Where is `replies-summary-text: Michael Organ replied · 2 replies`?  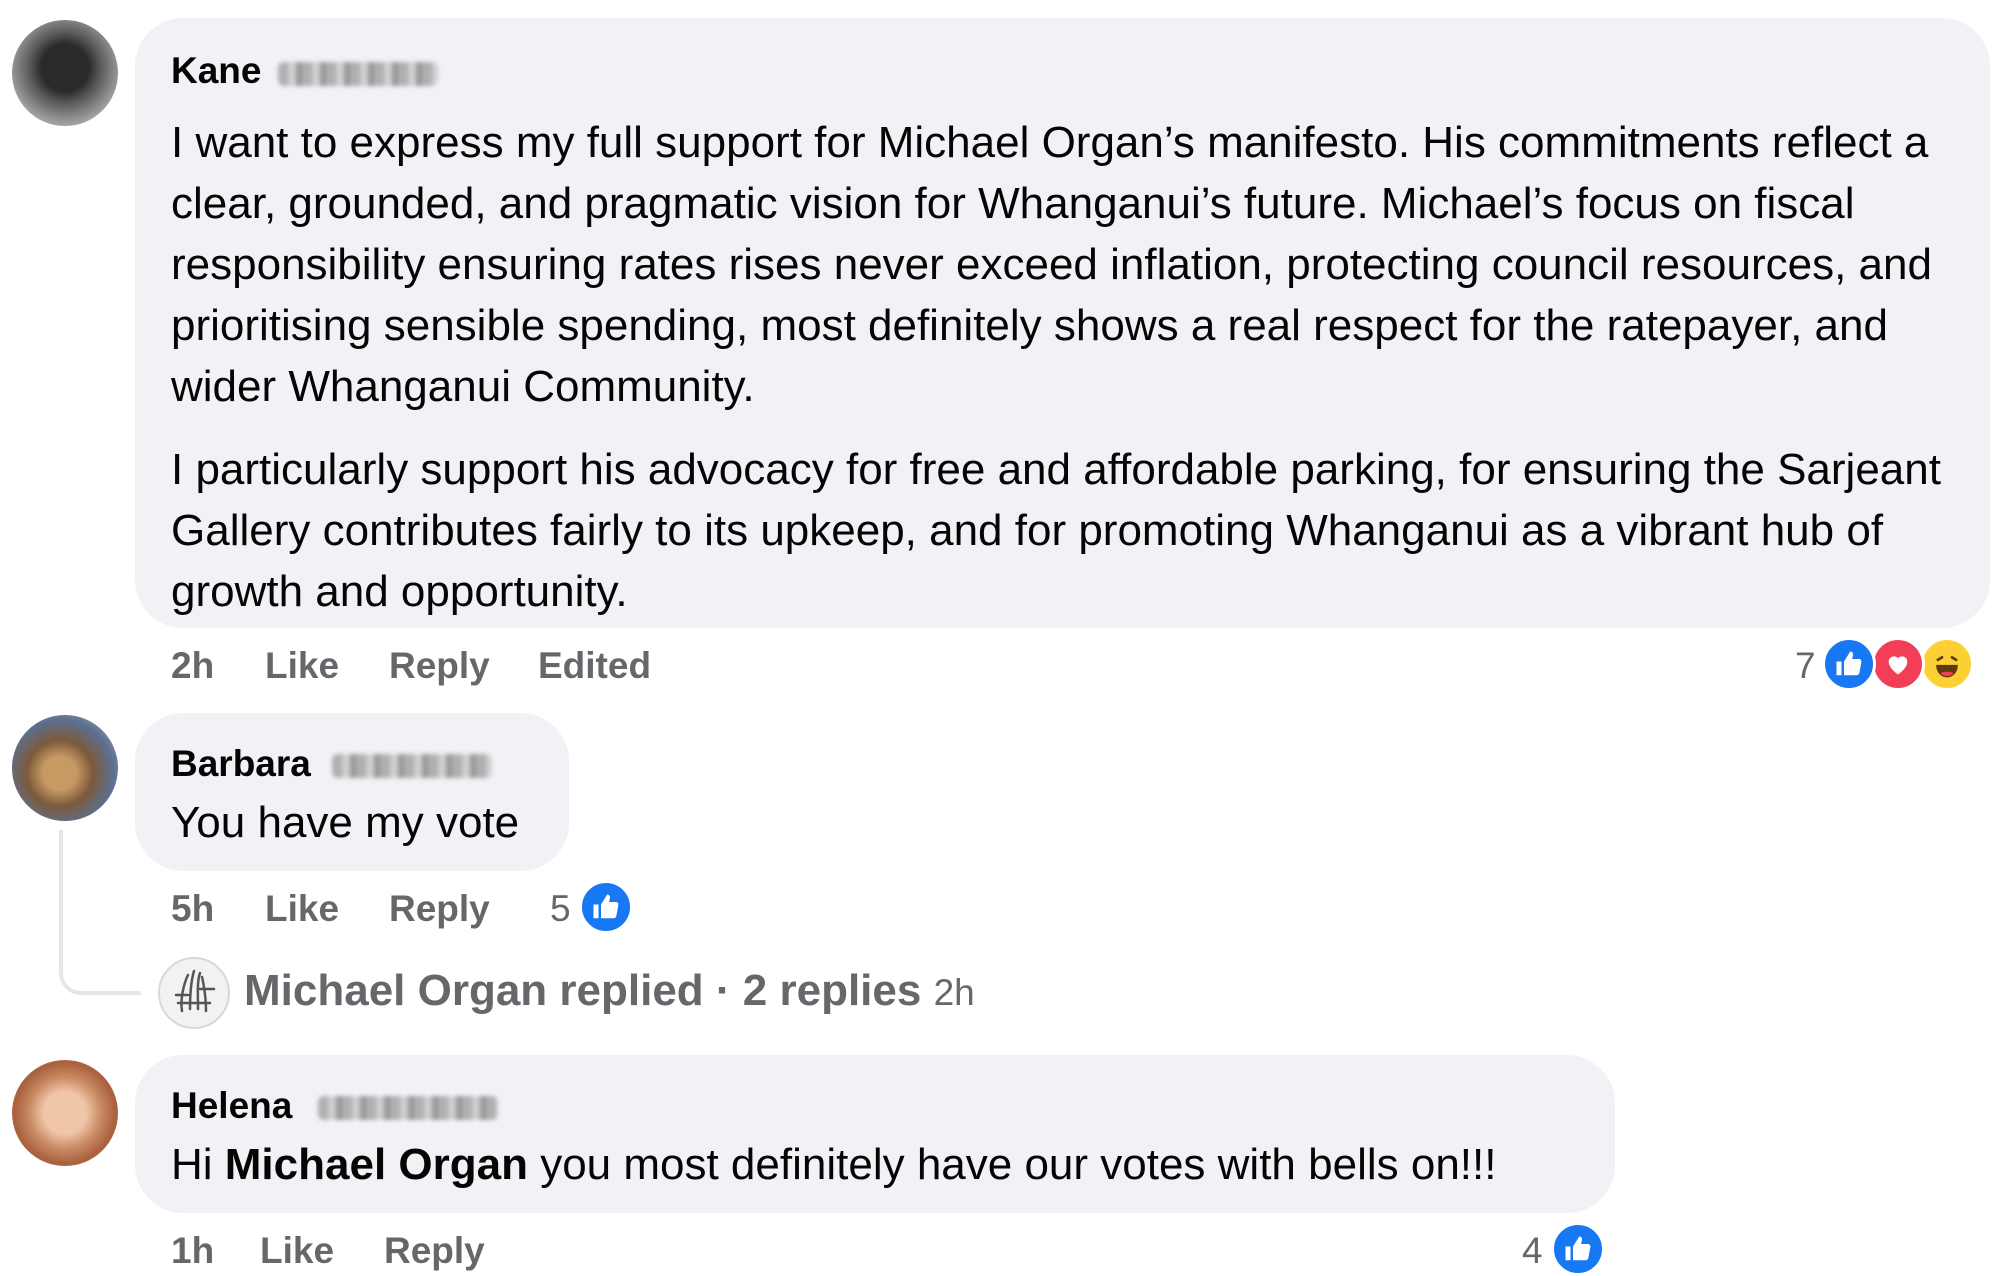 replies-summary-text: Michael Organ replied · 2 replies is located at coordinates (583, 990).